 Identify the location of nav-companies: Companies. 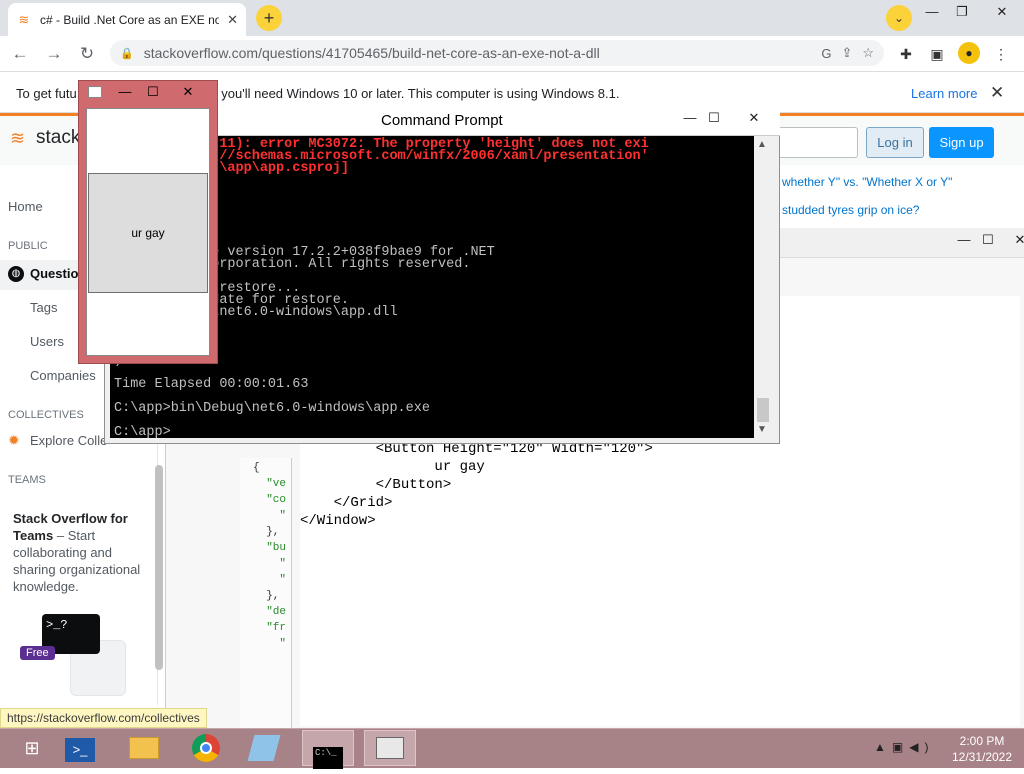
(63, 375).